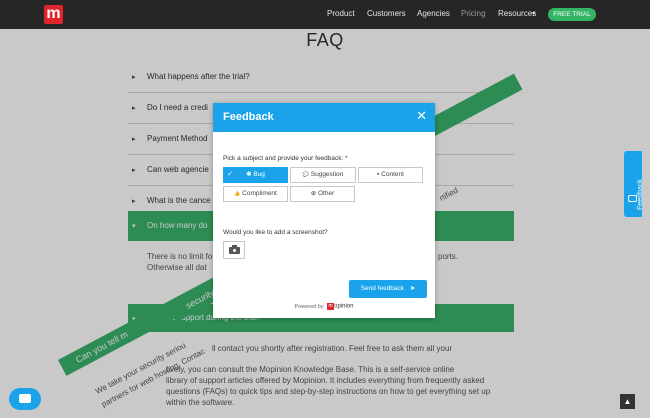 This screenshot has height=418, width=650. I want to click on plus-circle-icon: ⊕, so click(313, 193).